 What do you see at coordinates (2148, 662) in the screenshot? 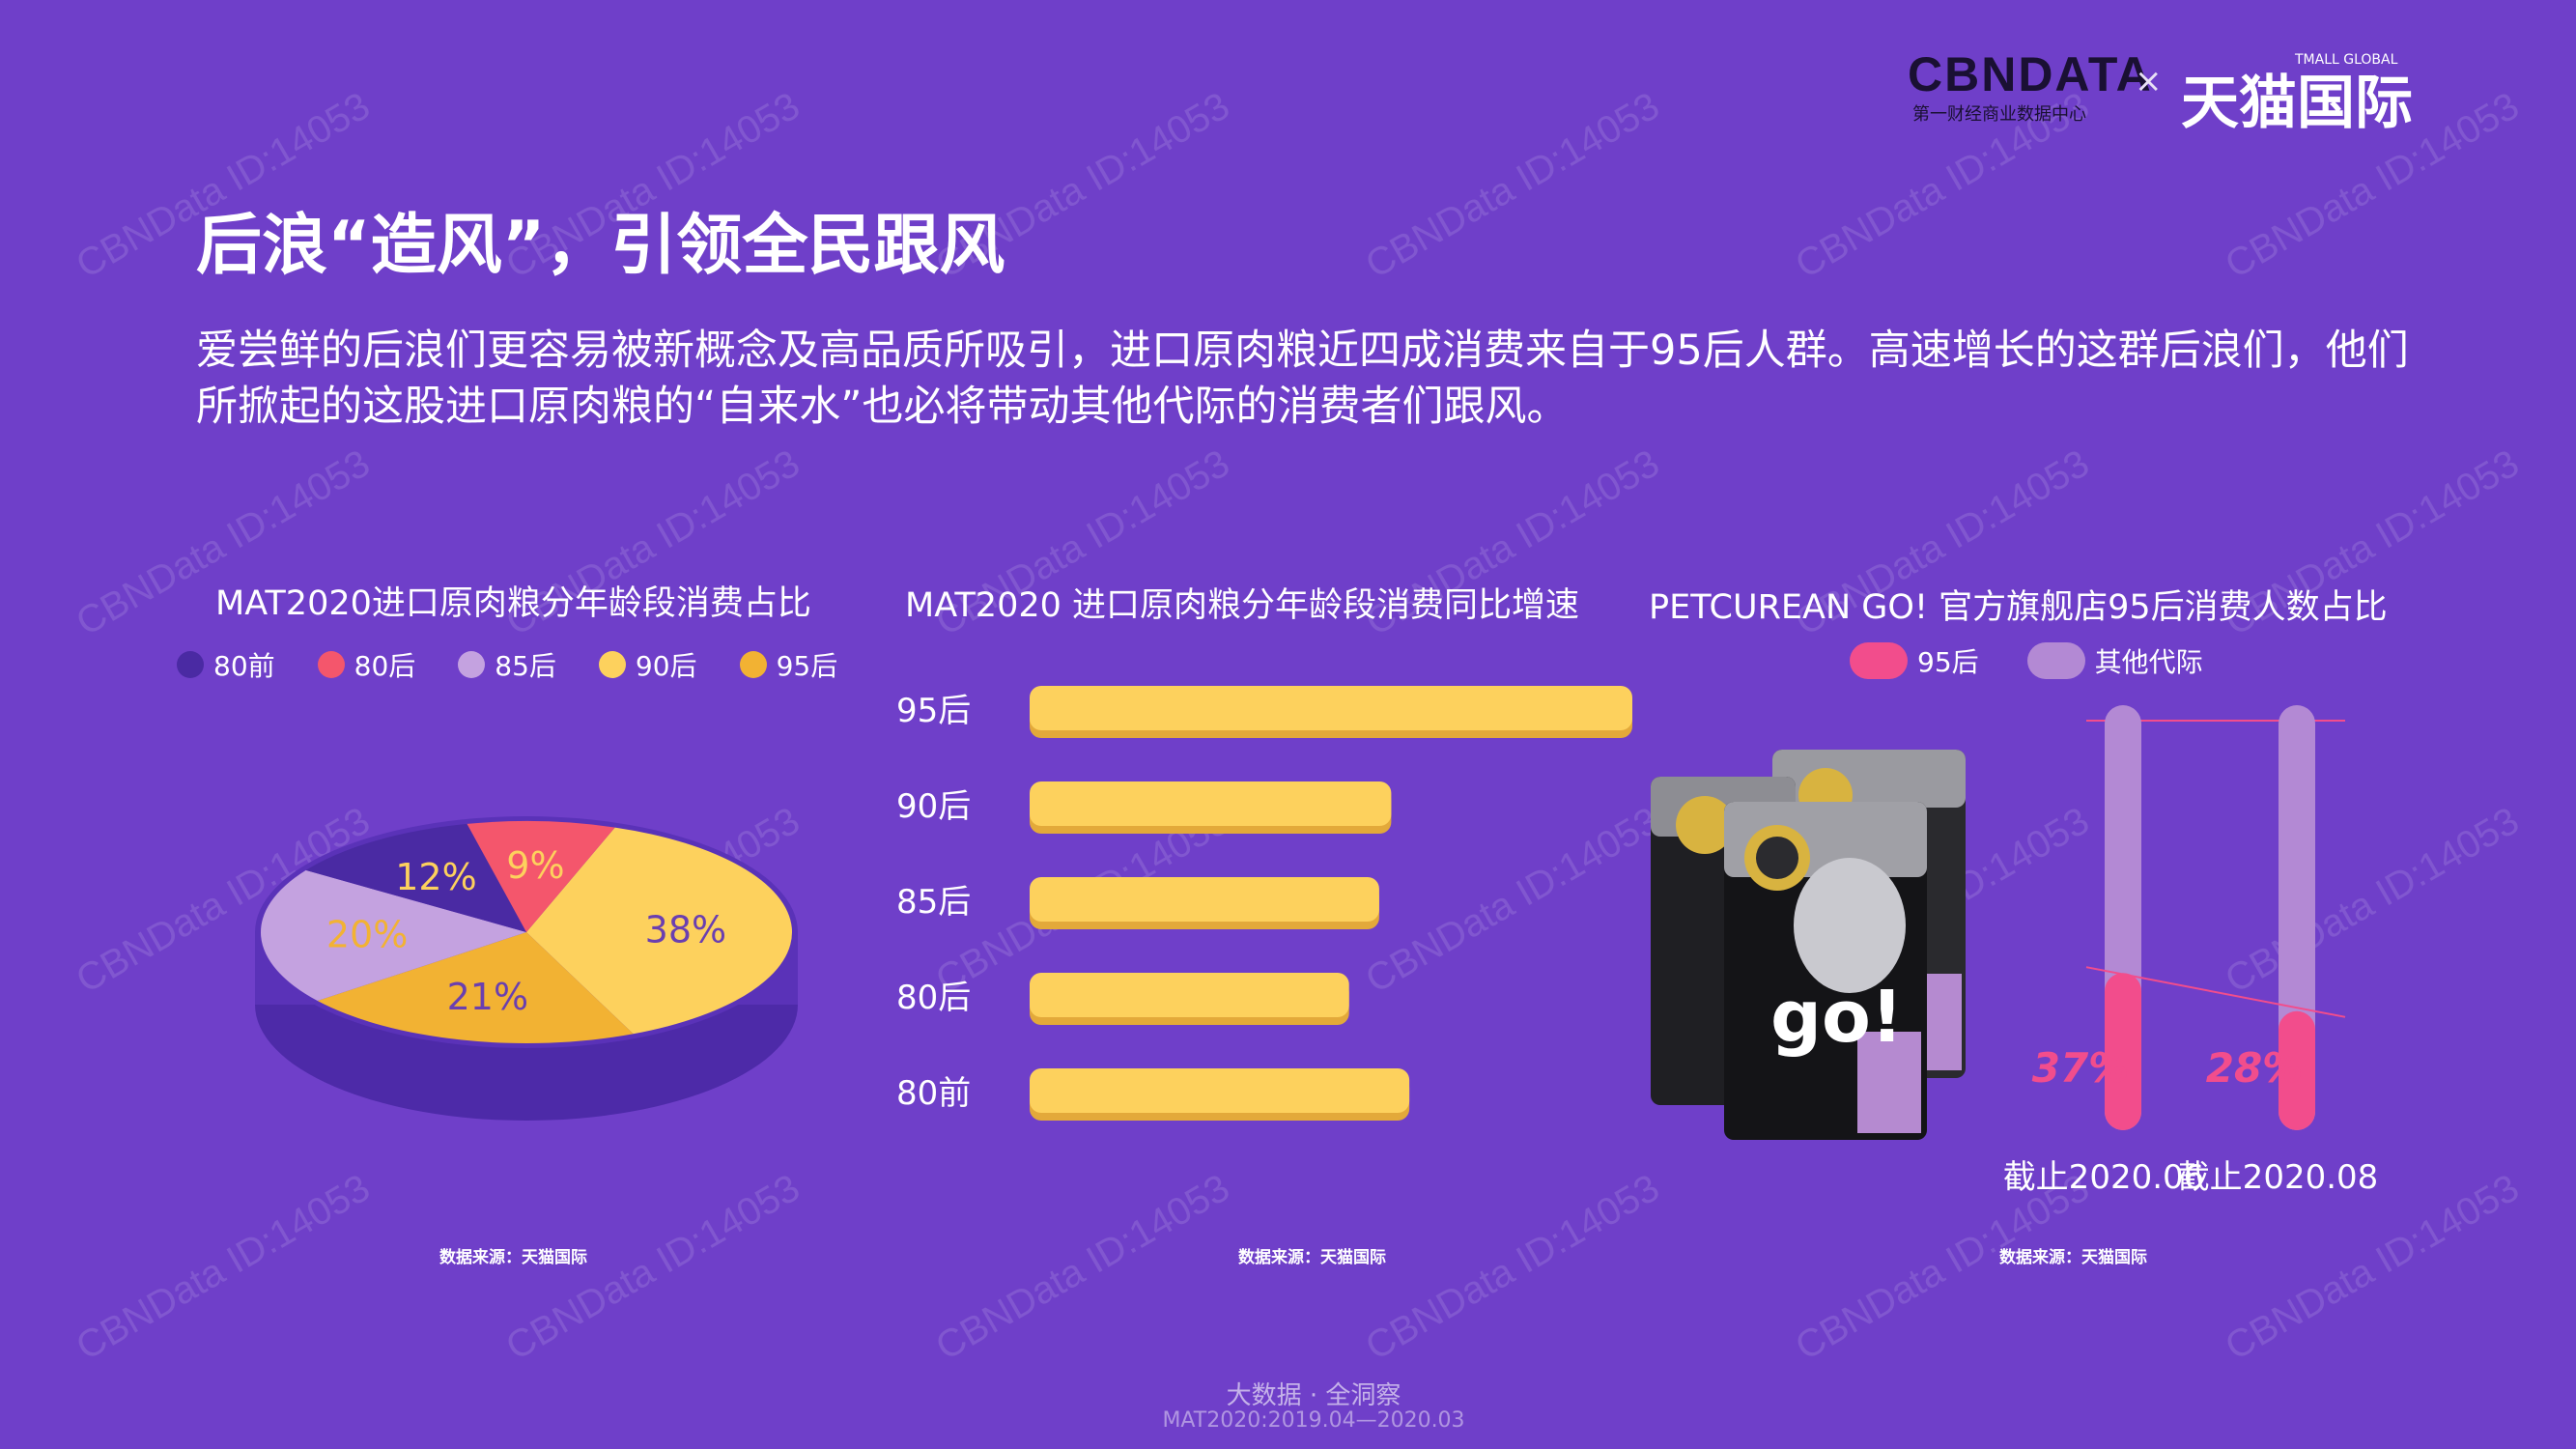
I see `share-legend-label: 其他代际` at bounding box center [2148, 662].